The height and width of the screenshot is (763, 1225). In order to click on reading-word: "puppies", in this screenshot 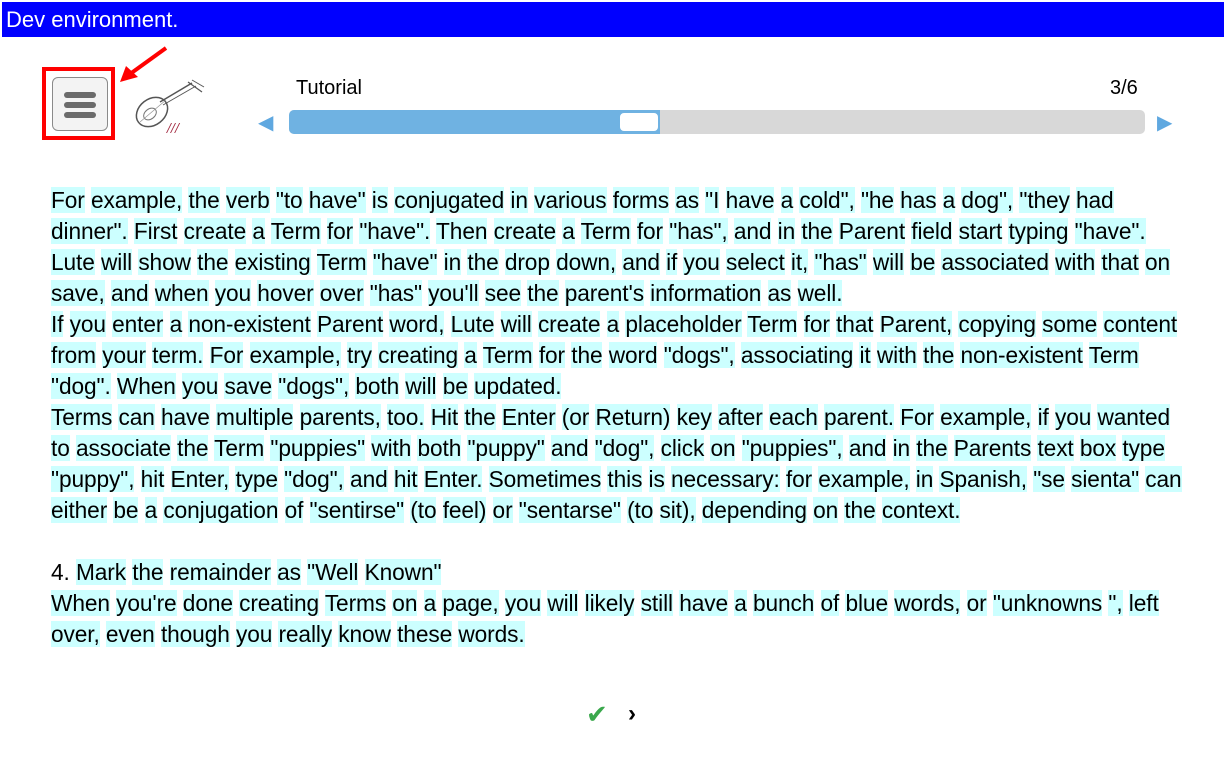, I will do `click(792, 448)`.